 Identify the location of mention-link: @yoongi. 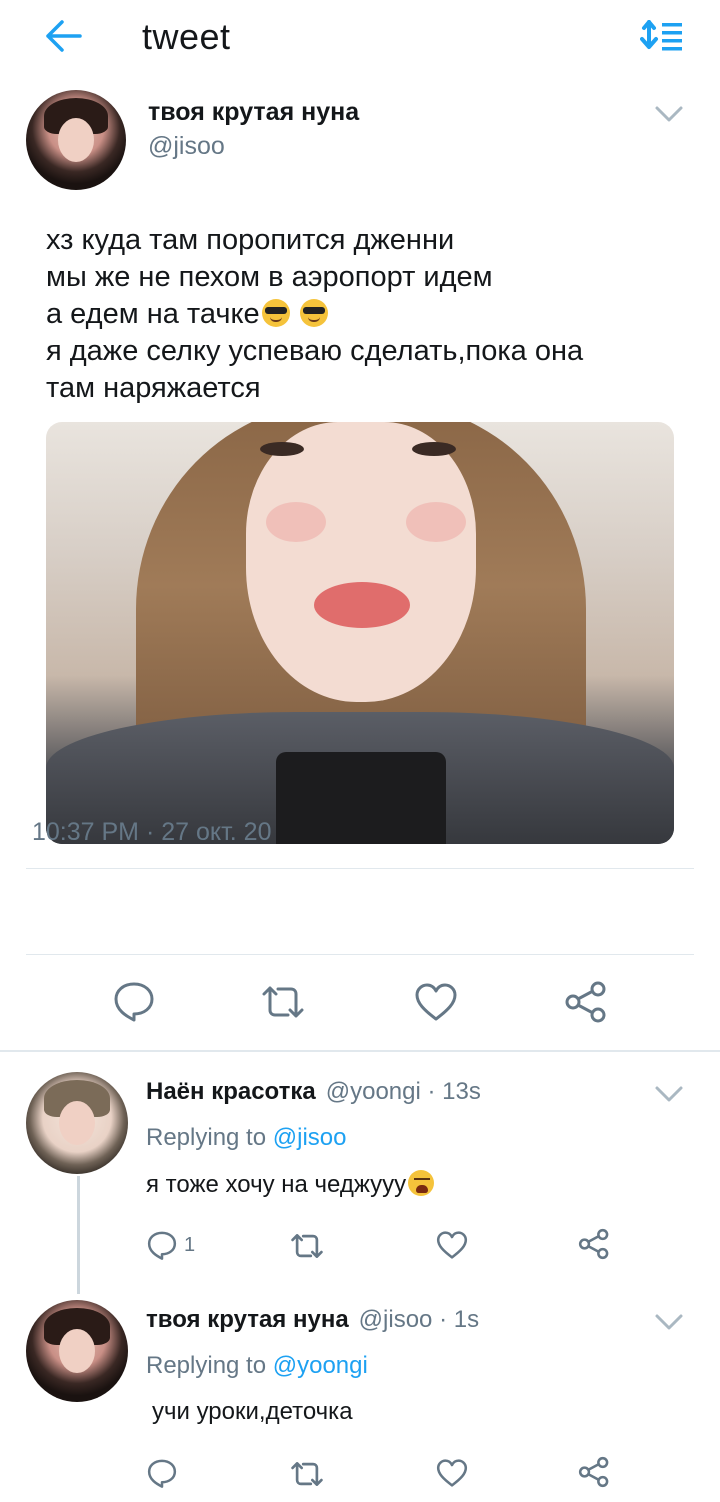
(320, 1365).